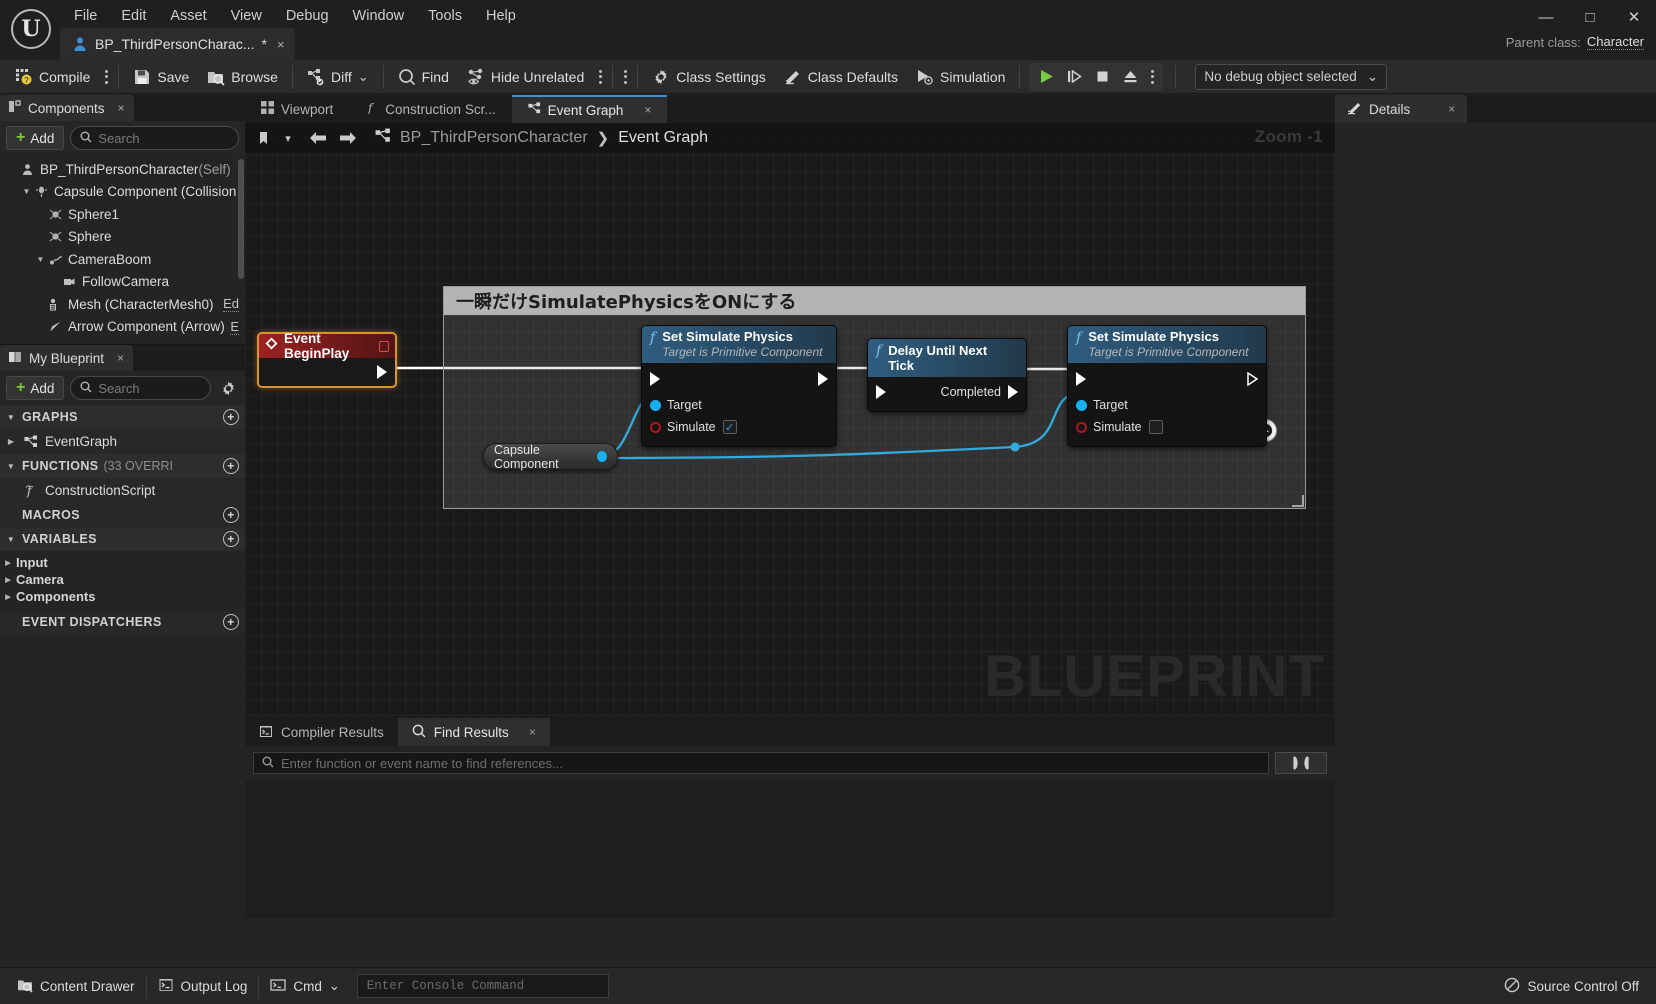 This screenshot has height=1004, width=1656. Describe the element at coordinates (8, 597) in the screenshot. I see `variable-components-arrow-icon: ▶` at that location.